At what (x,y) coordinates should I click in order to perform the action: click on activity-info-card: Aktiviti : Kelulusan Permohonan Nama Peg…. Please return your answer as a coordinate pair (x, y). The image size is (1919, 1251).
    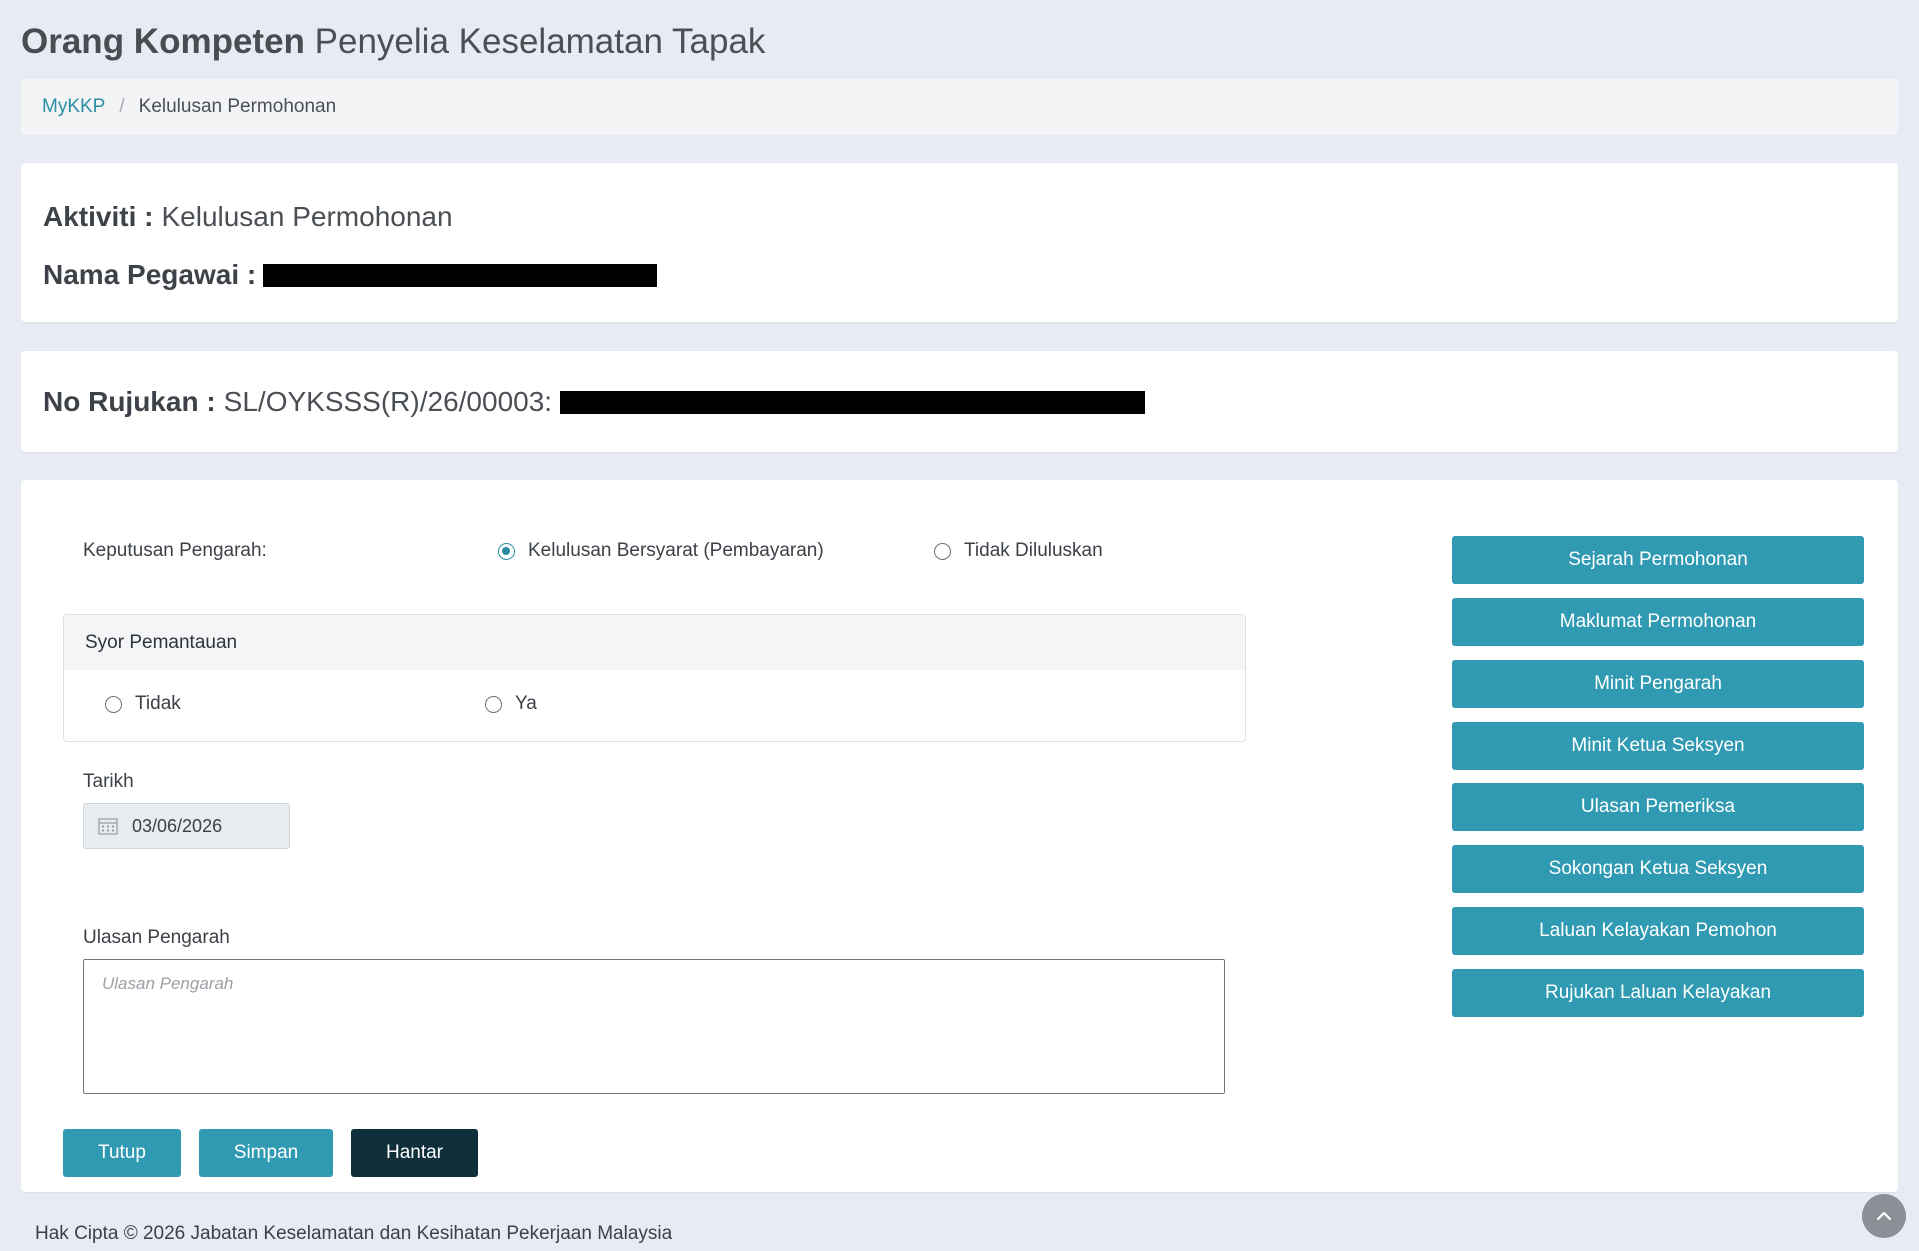
    Looking at the image, I should click on (959, 242).